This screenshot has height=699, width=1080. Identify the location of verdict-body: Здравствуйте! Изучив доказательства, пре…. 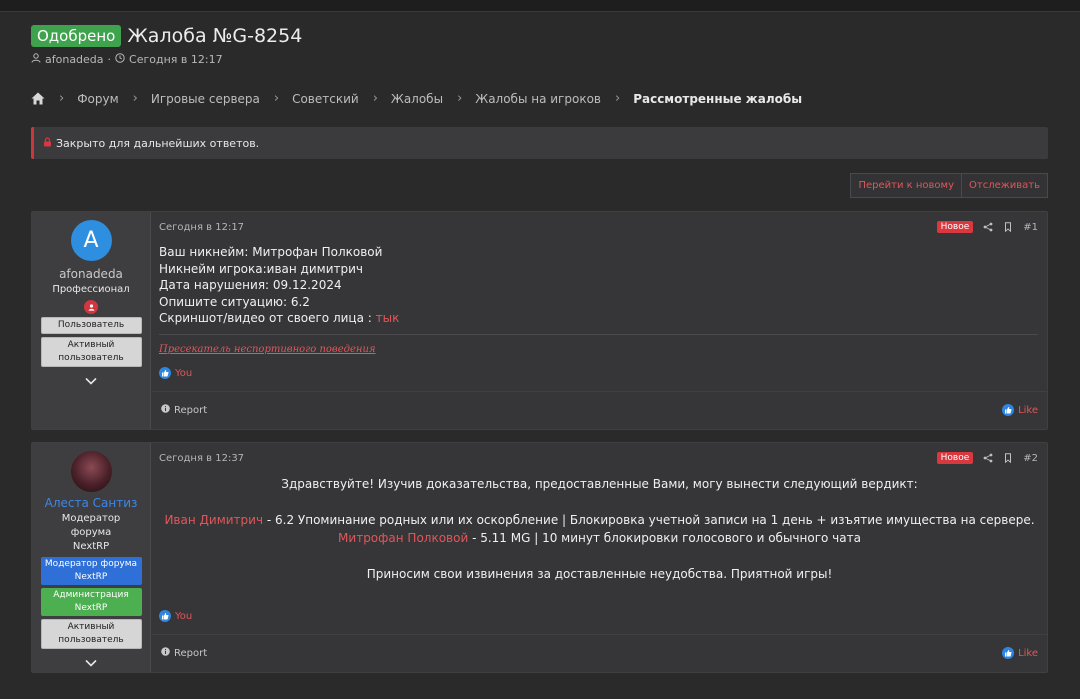
(599, 529).